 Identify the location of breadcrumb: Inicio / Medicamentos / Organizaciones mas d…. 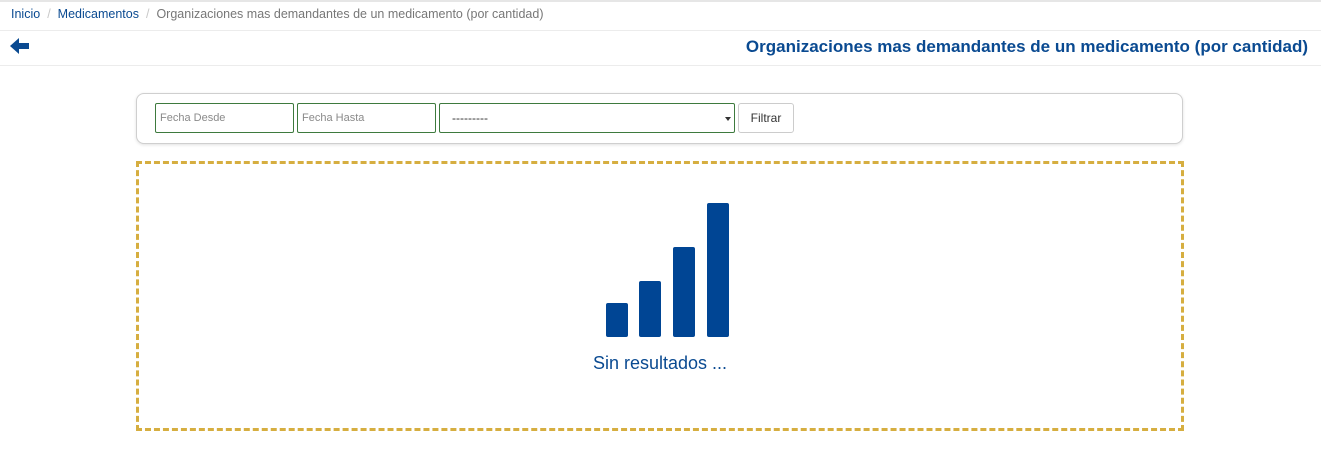
(660, 16).